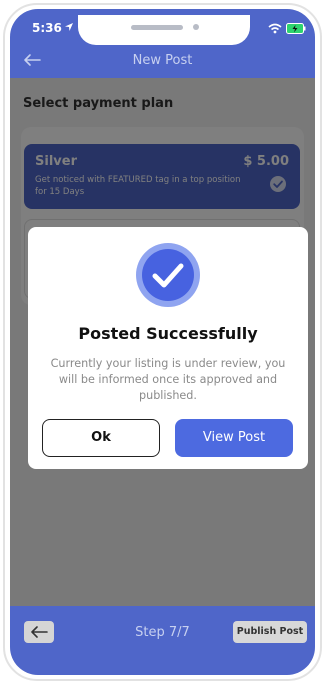 The width and height of the screenshot is (325, 684). Describe the element at coordinates (168, 275) in the screenshot. I see `success-check-icon` at that location.